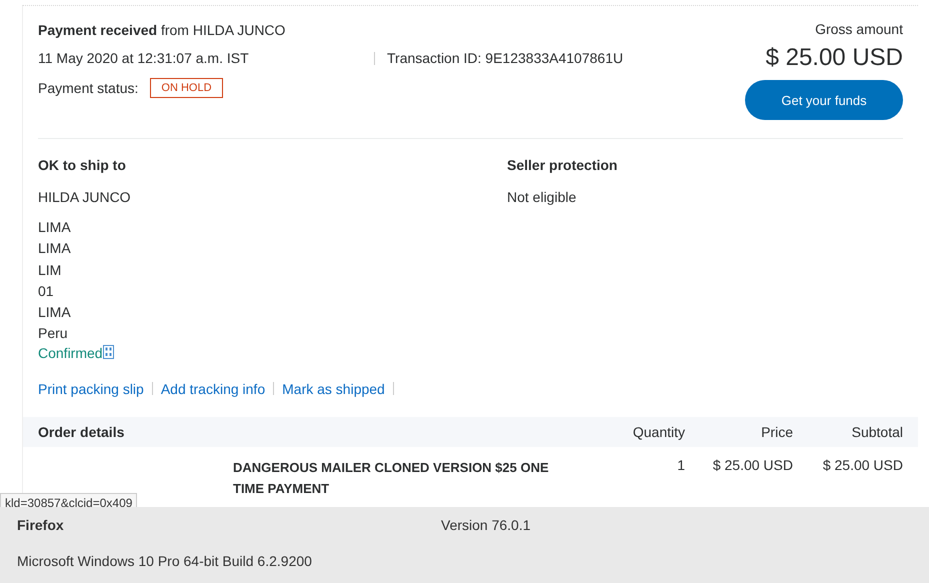  Describe the element at coordinates (542, 197) in the screenshot. I see `seller-protection-value: Not eligible` at that location.